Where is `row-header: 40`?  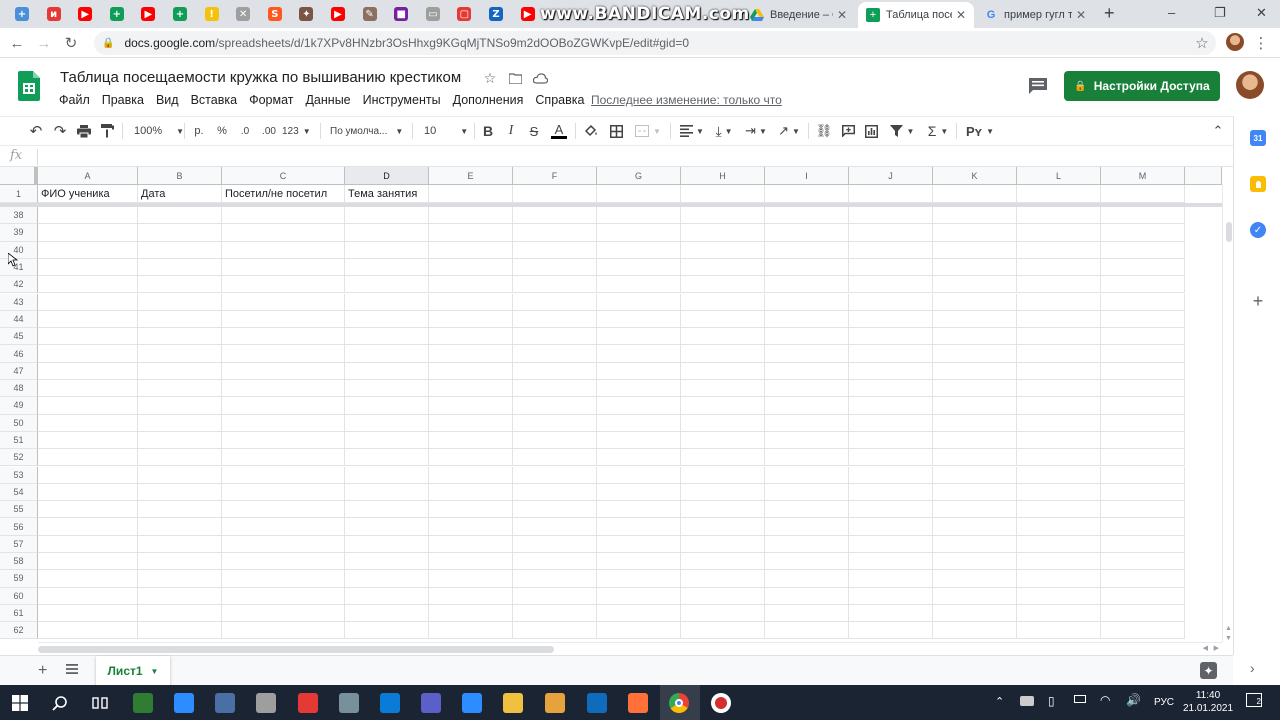
row-header: 40 is located at coordinates (19, 250).